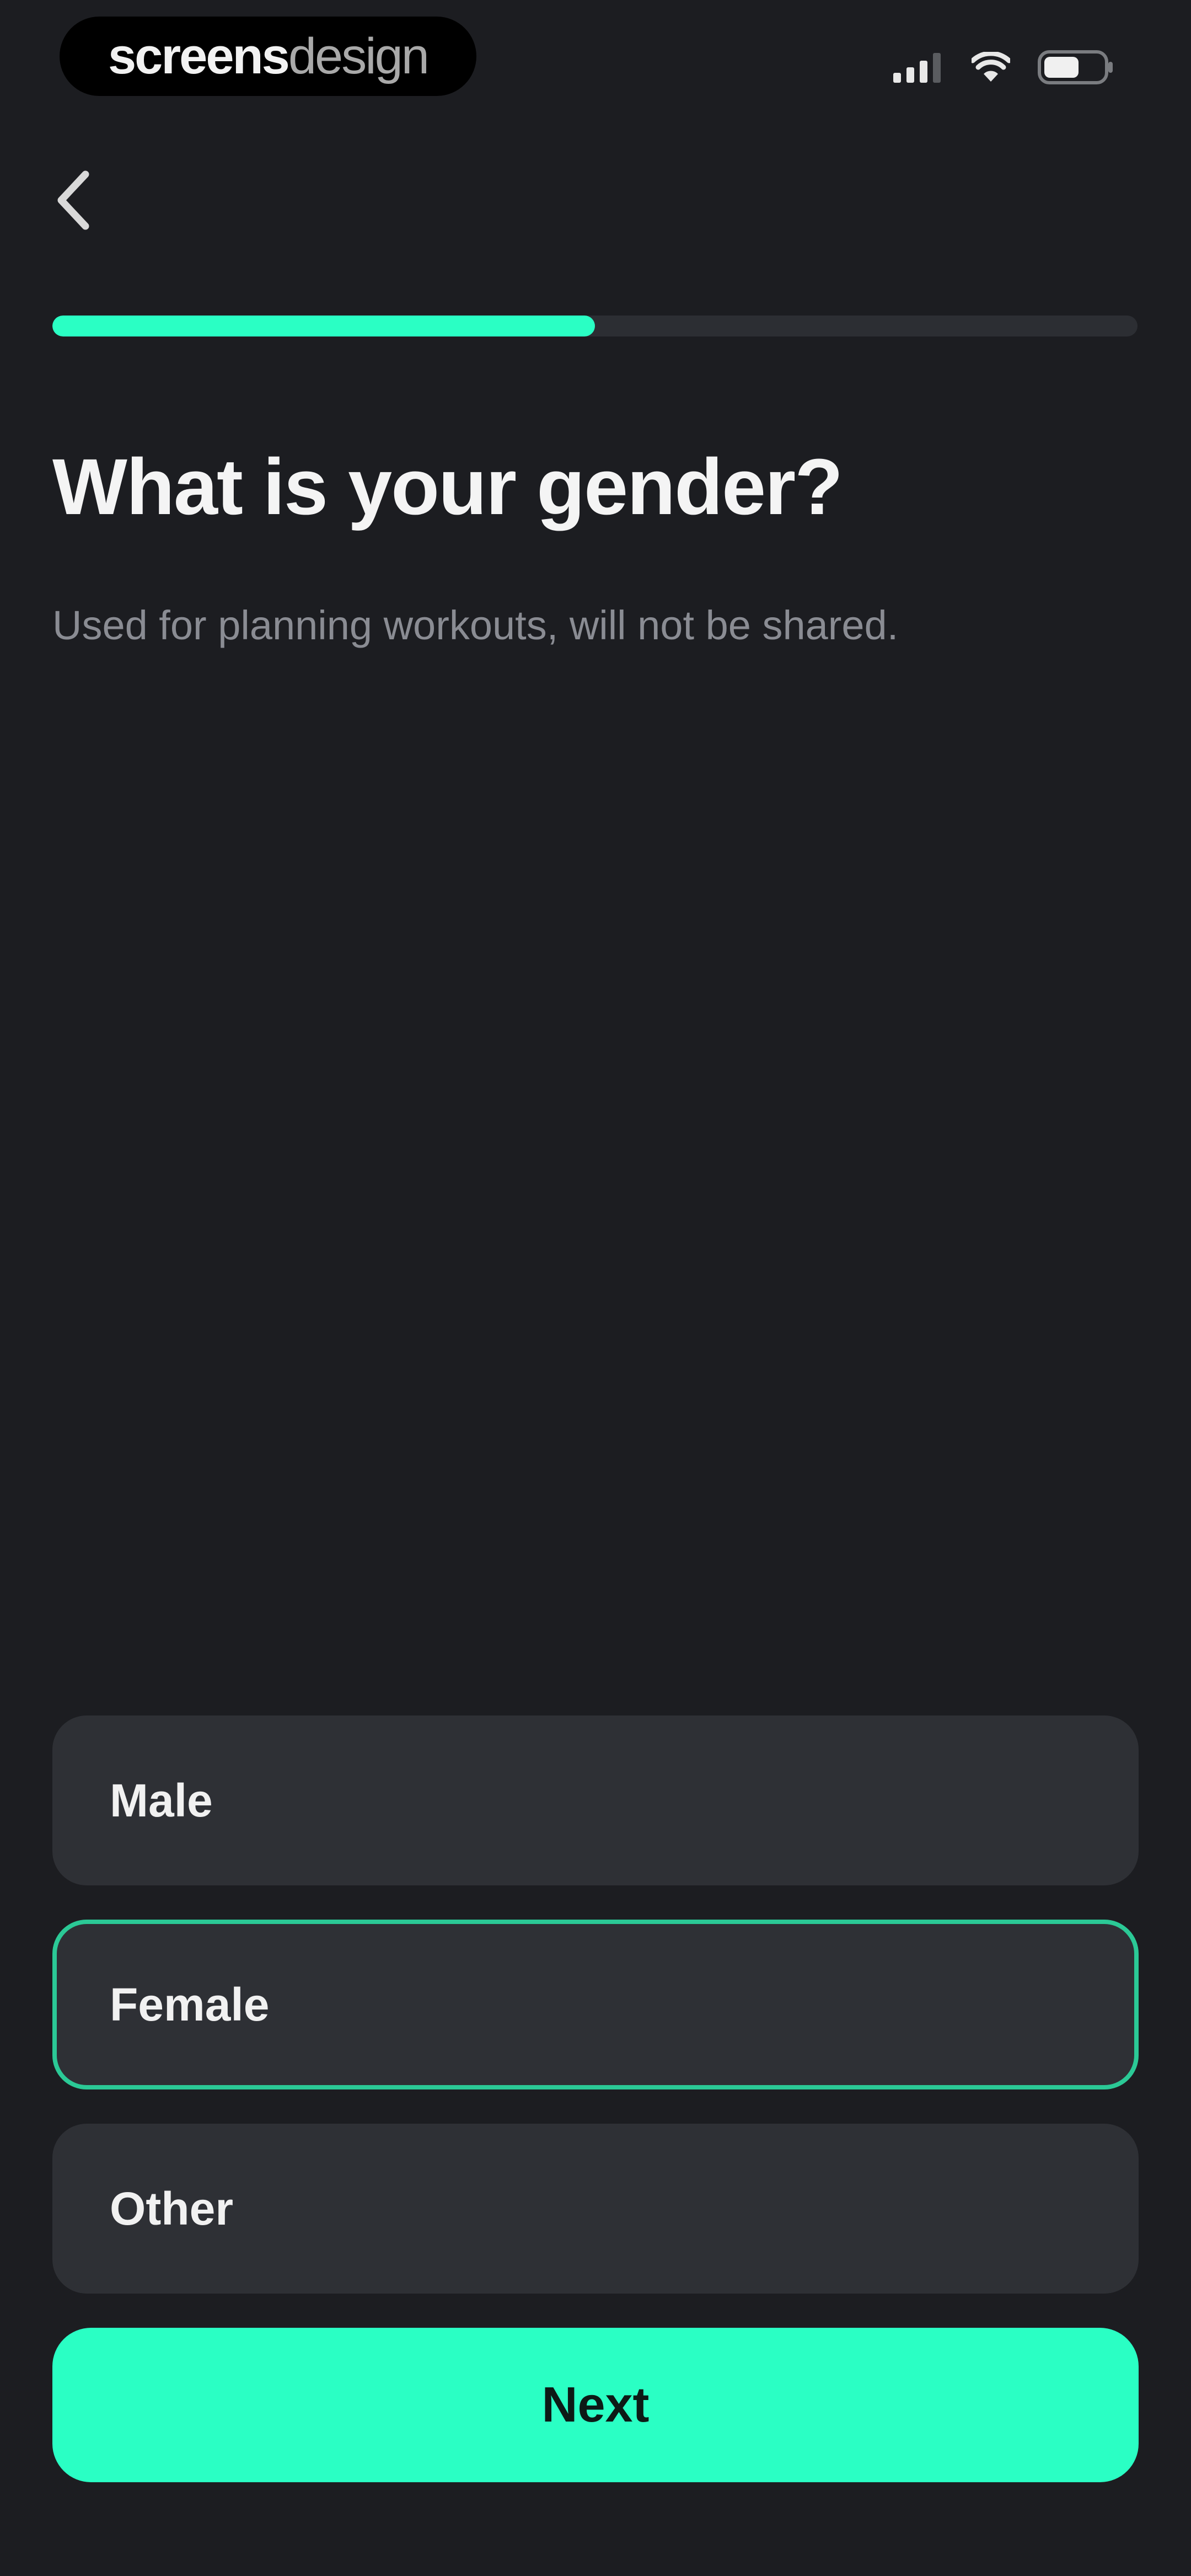 This screenshot has height=2576, width=1191. I want to click on option-male: Male, so click(595, 1800).